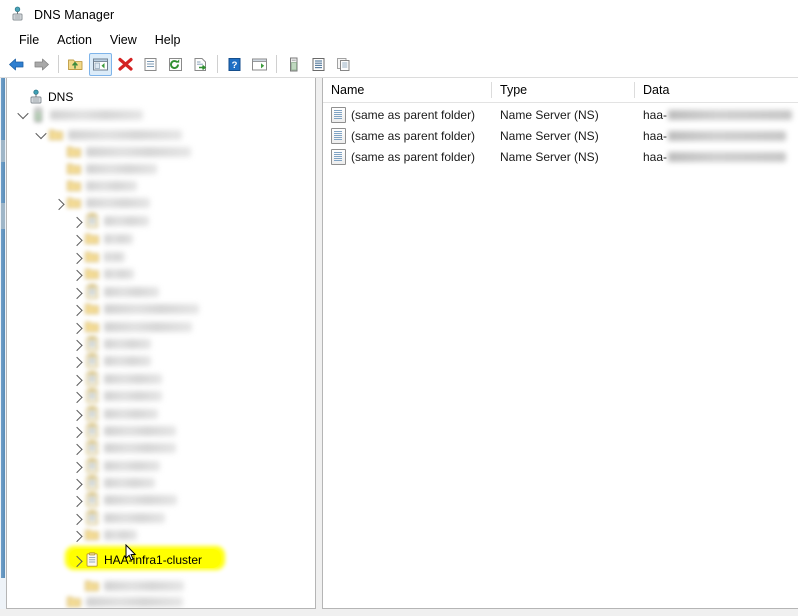 The width and height of the screenshot is (798, 616). Describe the element at coordinates (16, 64) in the screenshot. I see `back-button` at that location.